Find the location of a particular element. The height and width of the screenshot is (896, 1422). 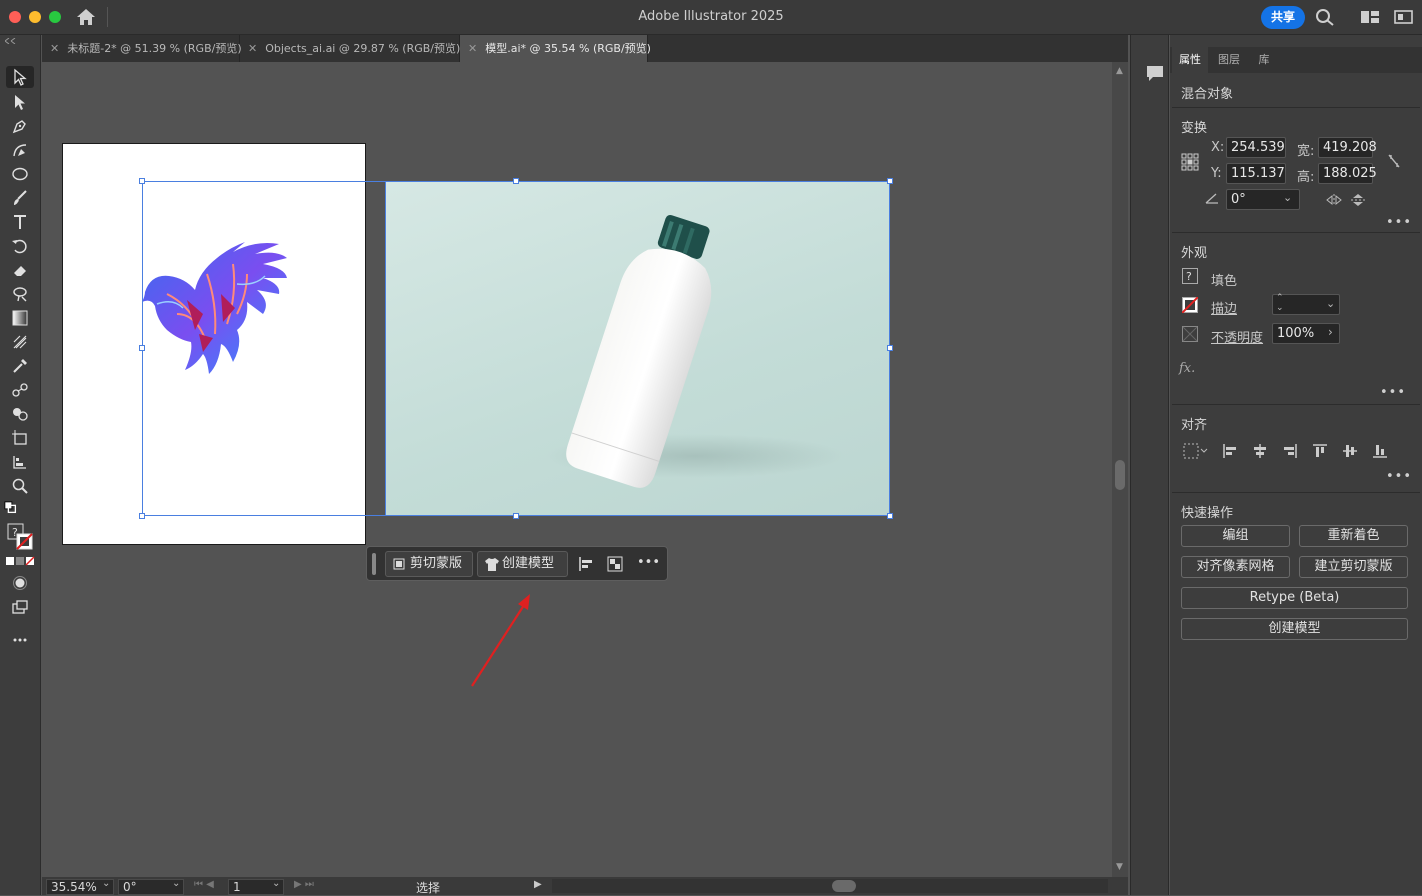

tab-untitled-2: ✕ 未标题-2* @ 51.39 % (RGB/预览) is located at coordinates (142, 48).